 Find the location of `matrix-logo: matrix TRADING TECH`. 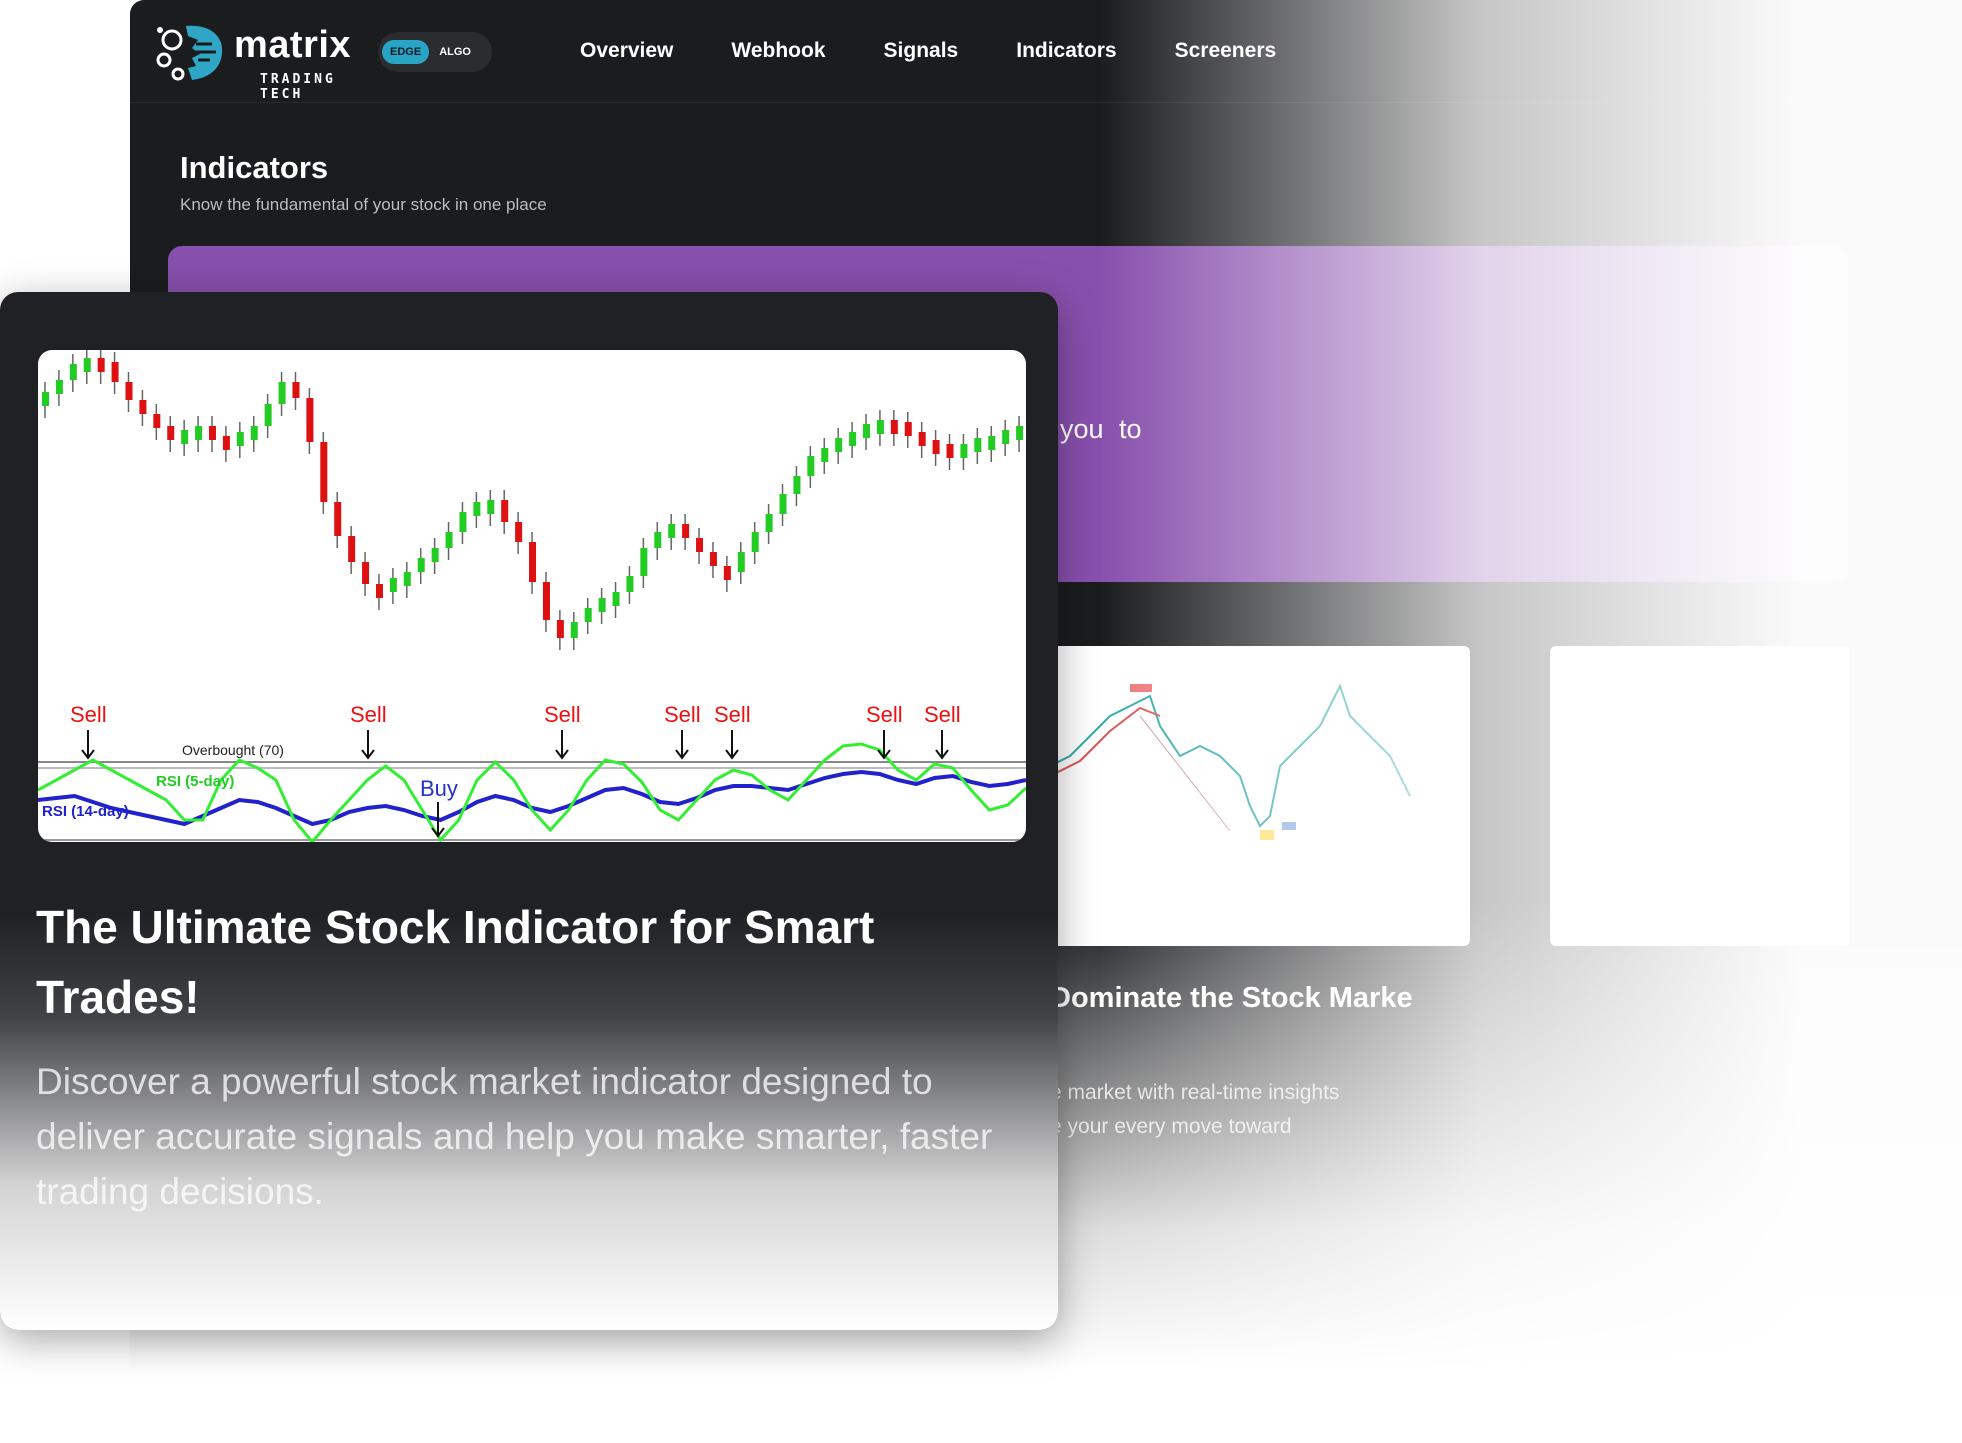

matrix-logo: matrix TRADING TECH is located at coordinates (252, 60).